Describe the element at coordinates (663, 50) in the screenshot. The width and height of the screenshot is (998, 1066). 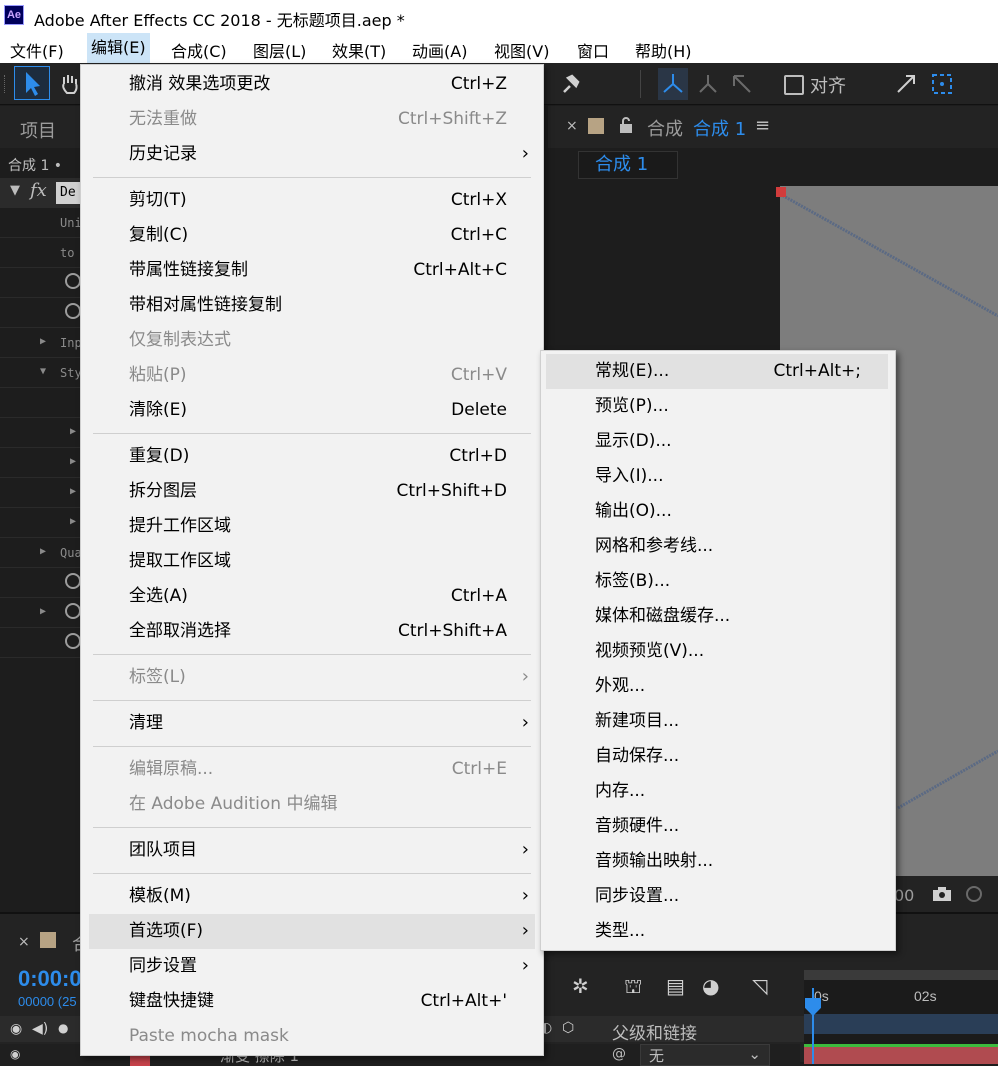
I see `menu-8: 帮助(H)` at that location.